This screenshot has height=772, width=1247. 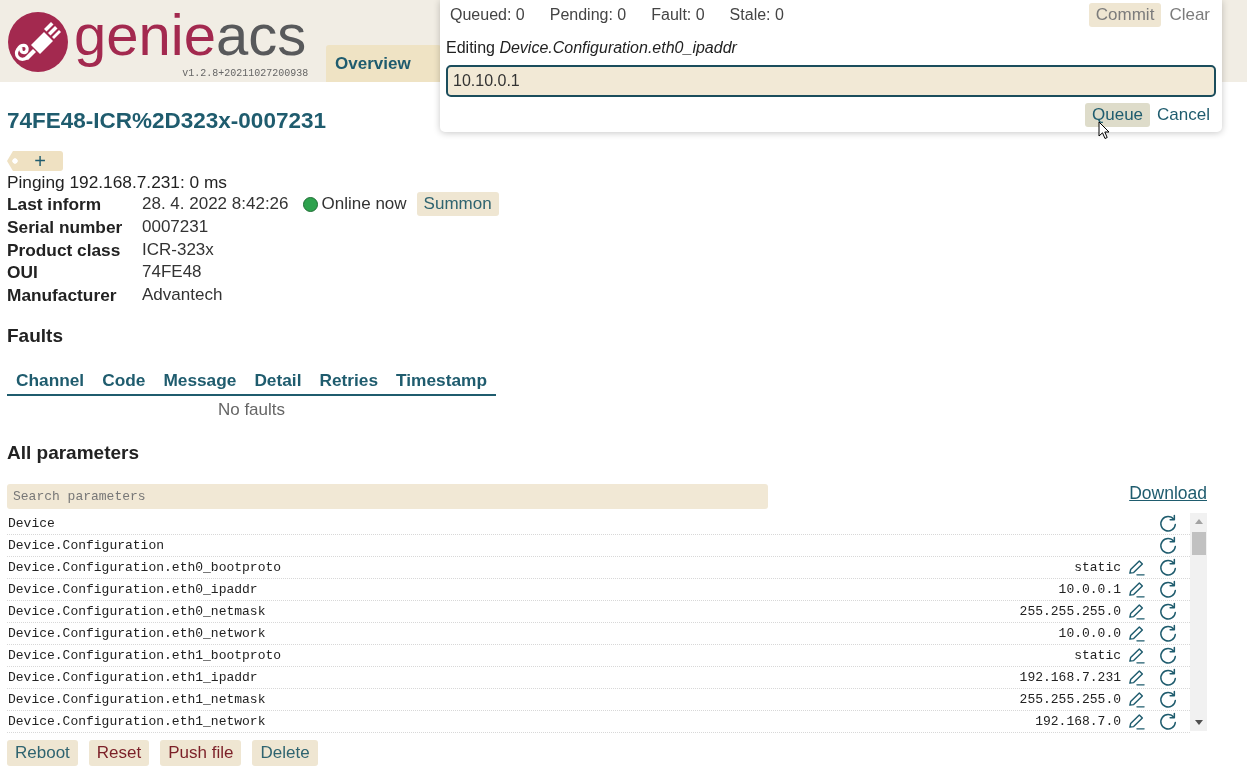 What do you see at coordinates (31, 523) in the screenshot?
I see `parameter-name: Device` at bounding box center [31, 523].